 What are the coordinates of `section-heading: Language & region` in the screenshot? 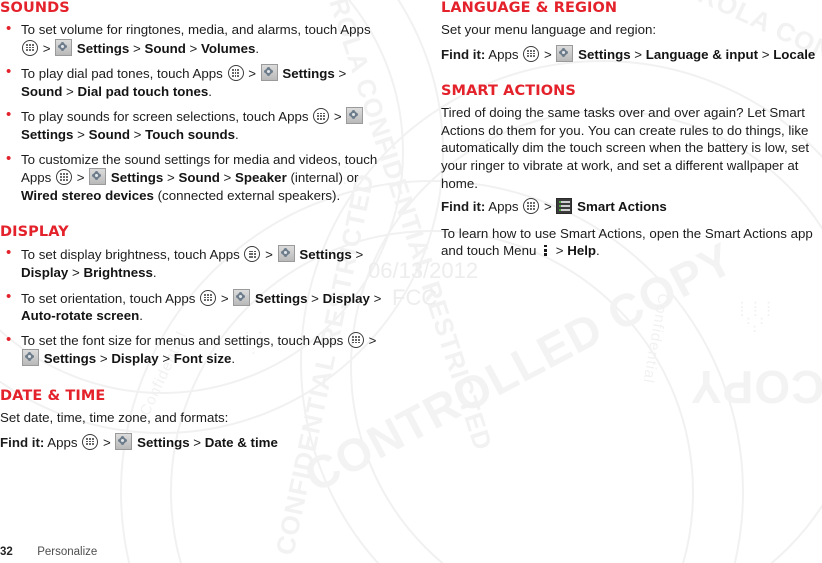 It's located at (529, 8).